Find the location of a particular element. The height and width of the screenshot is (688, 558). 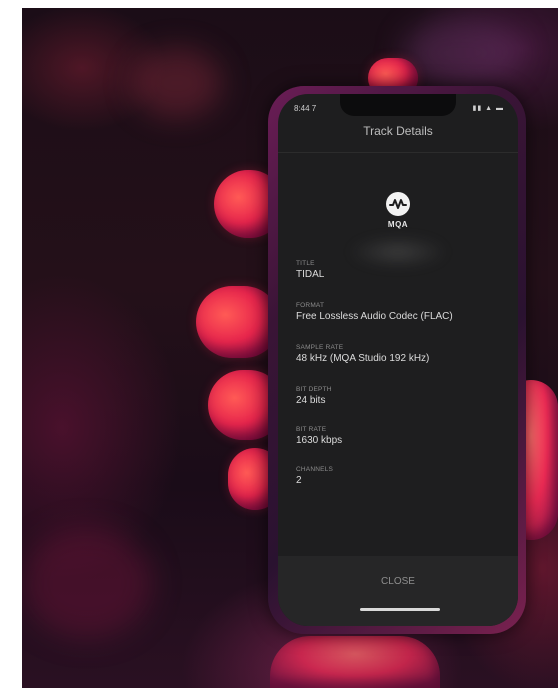

header-divider is located at coordinates (398, 152).